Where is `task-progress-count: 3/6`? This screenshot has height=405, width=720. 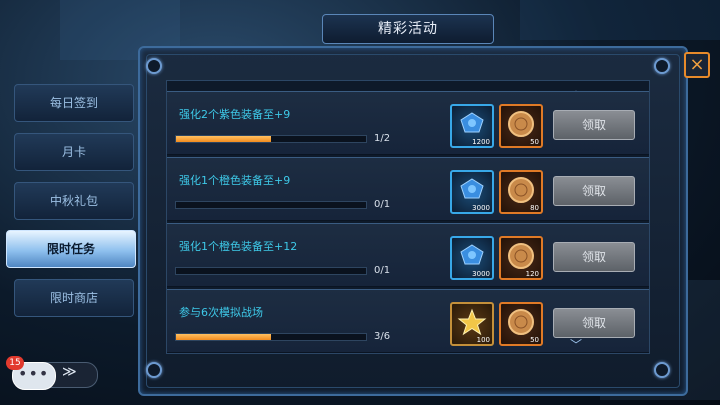
task-progress-count: 3/6 is located at coordinates (382, 336).